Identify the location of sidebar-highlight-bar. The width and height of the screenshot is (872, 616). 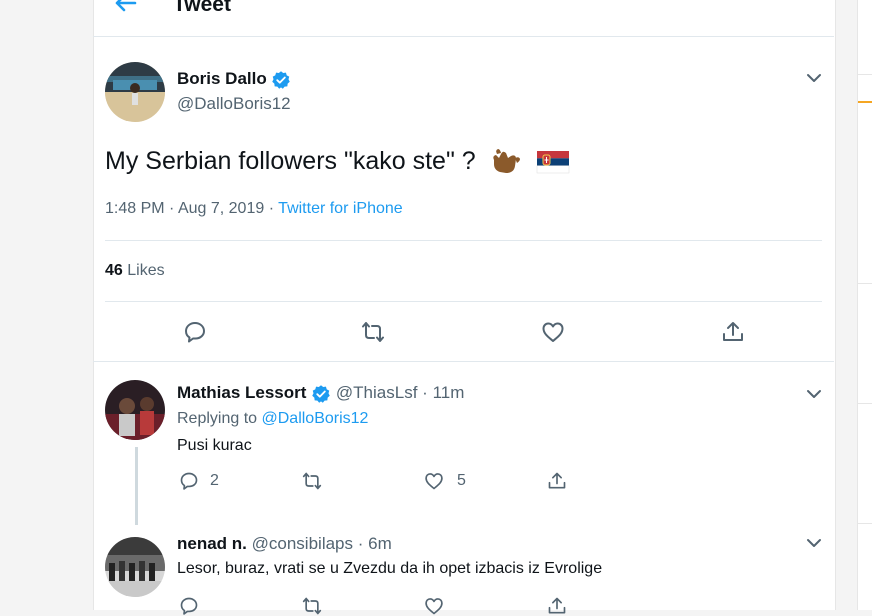
(865, 102).